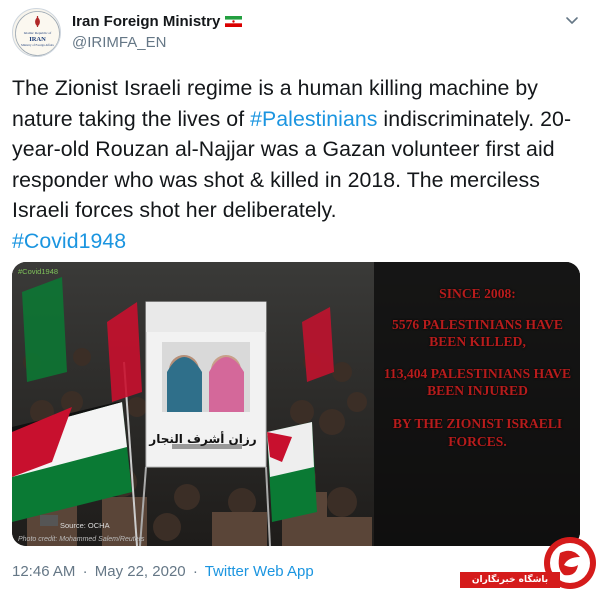  I want to click on hashtag-covid1948-link: #Covid1948, so click(69, 241).